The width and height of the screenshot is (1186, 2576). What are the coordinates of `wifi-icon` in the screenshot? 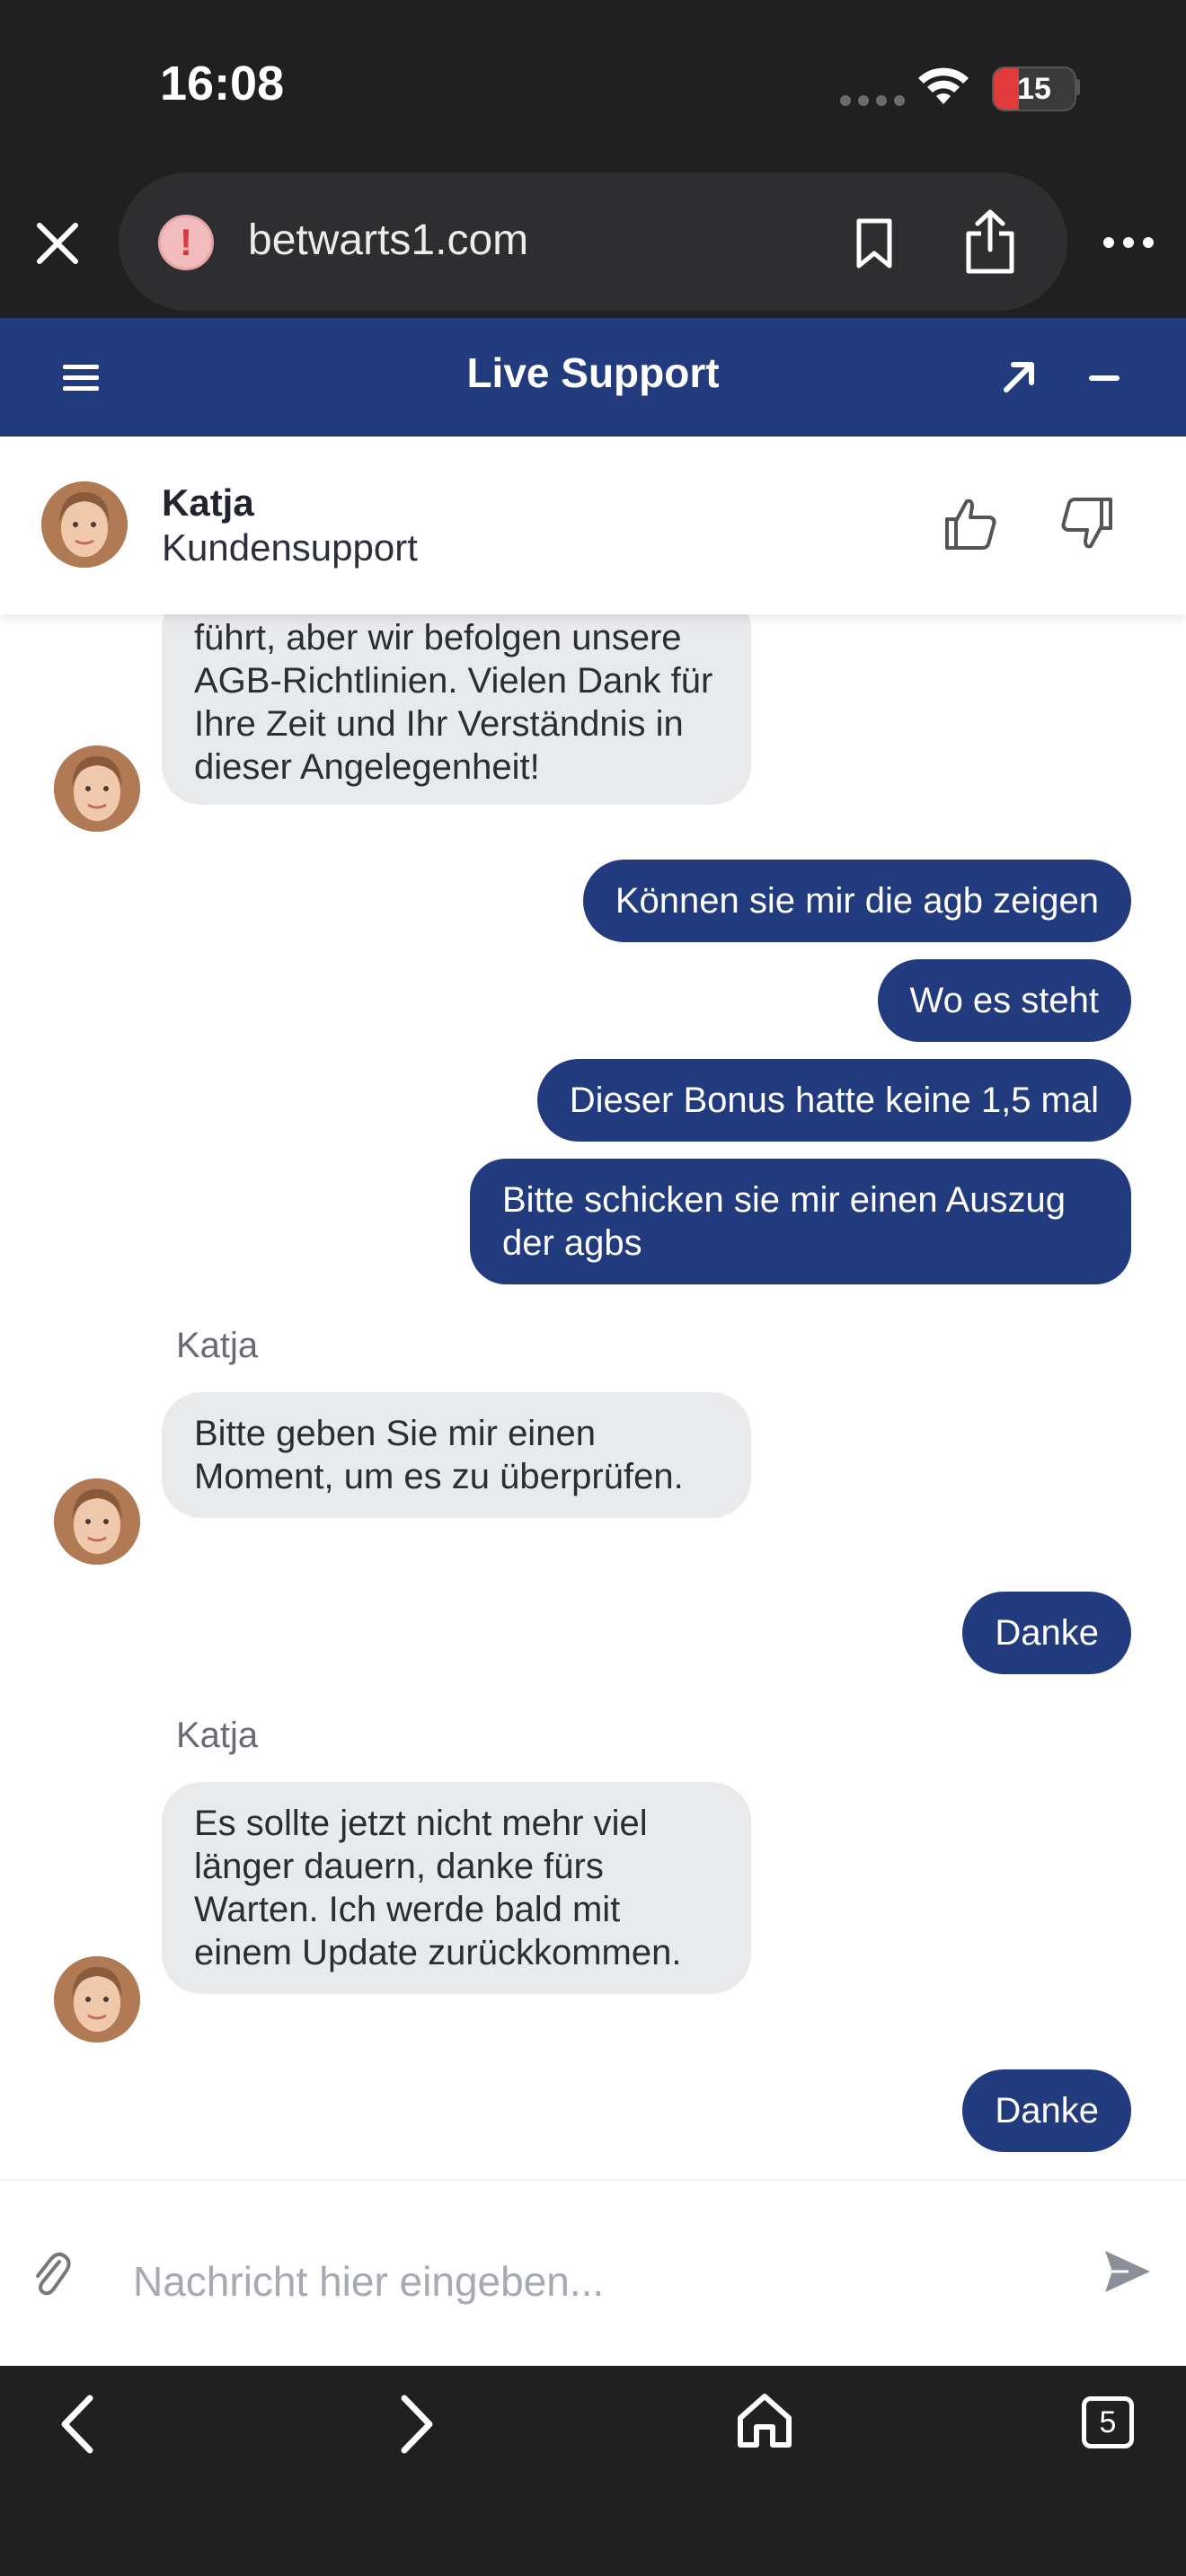 It's located at (943, 85).